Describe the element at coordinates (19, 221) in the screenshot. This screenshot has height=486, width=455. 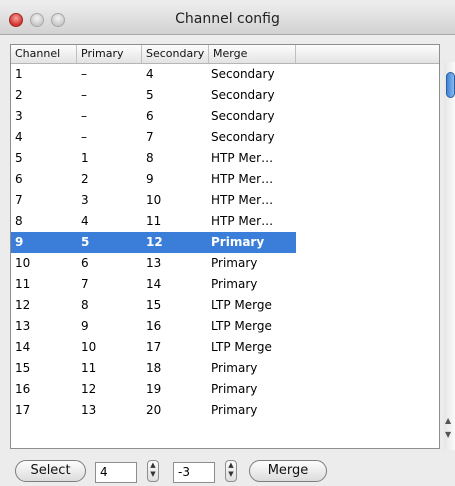
I see `cell-channel: 8` at that location.